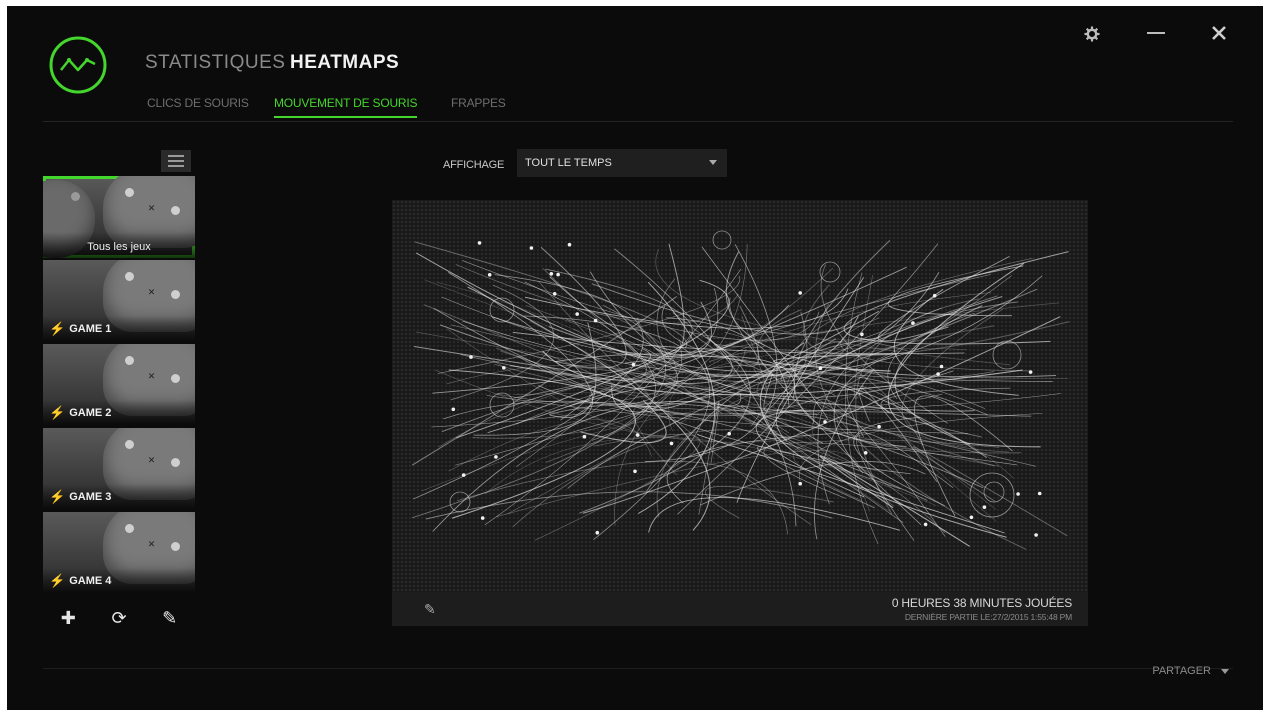 The height and width of the screenshot is (715, 1268). Describe the element at coordinates (988, 617) in the screenshot. I see `last-played: DERNIÈRE PARTIE LE:27/2/2015 1:55:48 PM` at that location.